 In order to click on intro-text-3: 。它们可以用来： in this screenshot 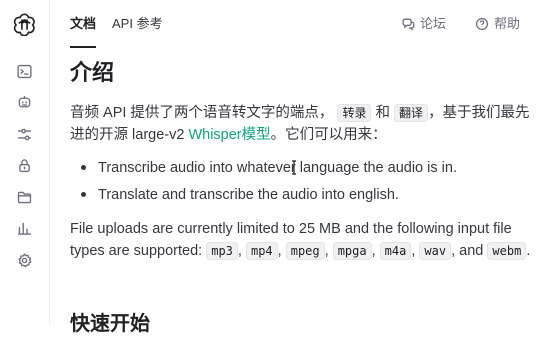, I will do `click(328, 135)`.